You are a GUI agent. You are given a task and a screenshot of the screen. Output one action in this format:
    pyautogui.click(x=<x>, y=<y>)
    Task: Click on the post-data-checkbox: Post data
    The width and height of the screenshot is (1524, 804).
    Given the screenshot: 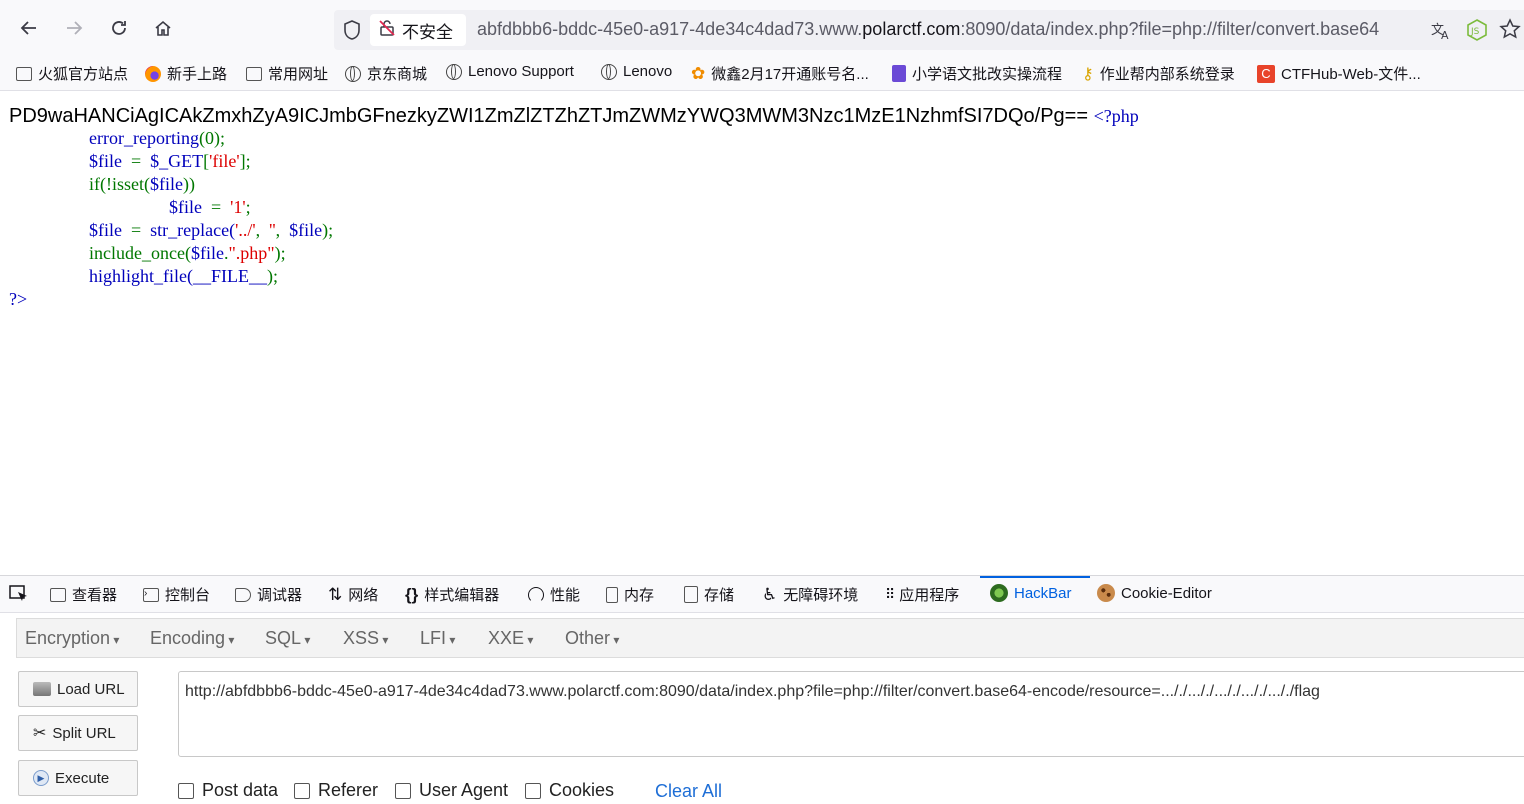 What is the action you would take?
    pyautogui.click(x=228, y=790)
    